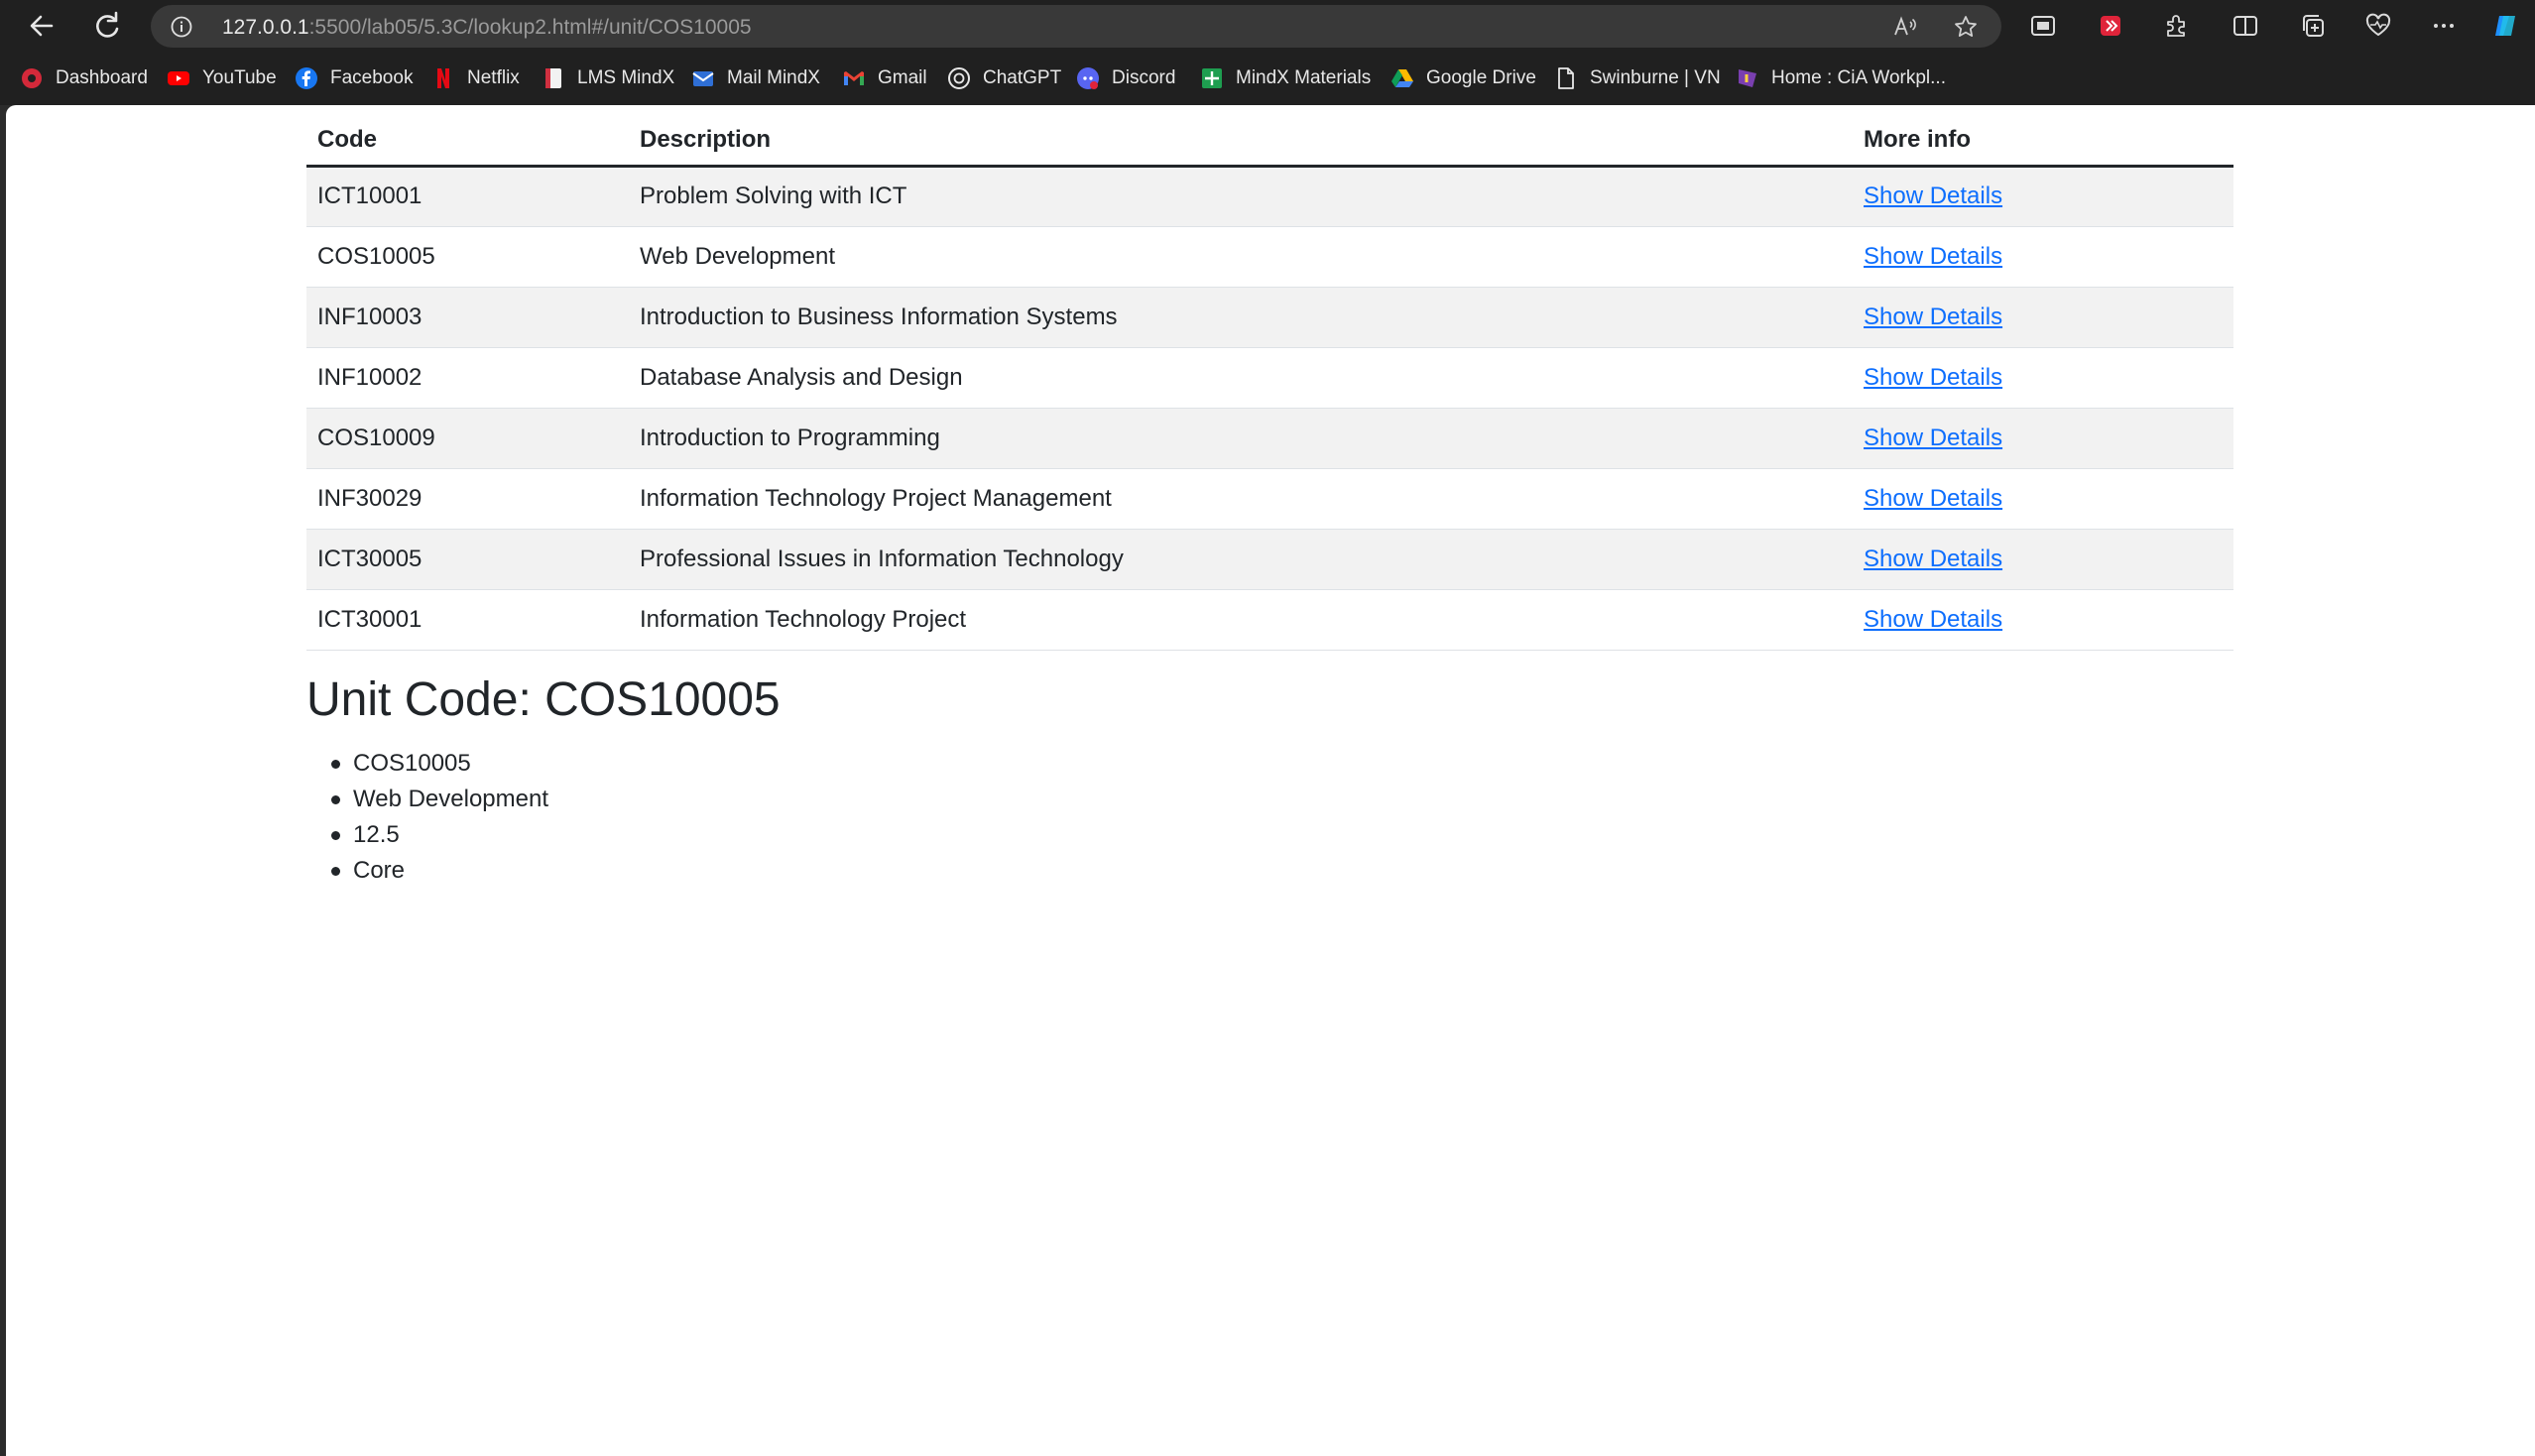  Describe the element at coordinates (354, 78) in the screenshot. I see `bookmark-facebook: Facebook` at that location.